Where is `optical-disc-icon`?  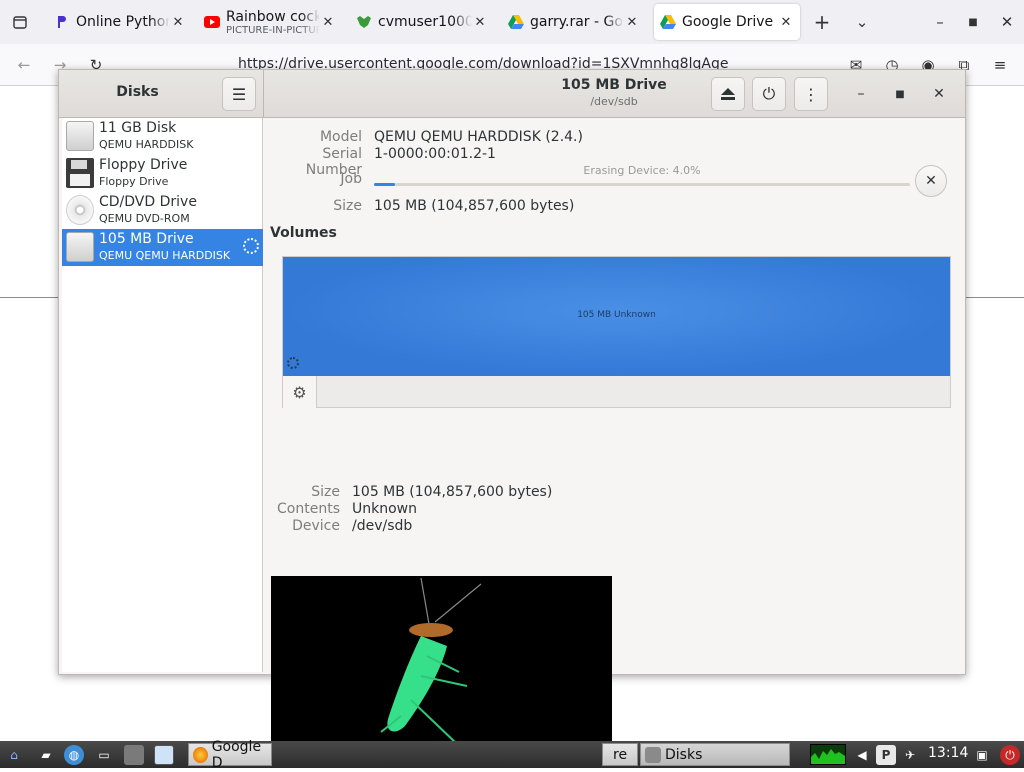 optical-disc-icon is located at coordinates (80, 210).